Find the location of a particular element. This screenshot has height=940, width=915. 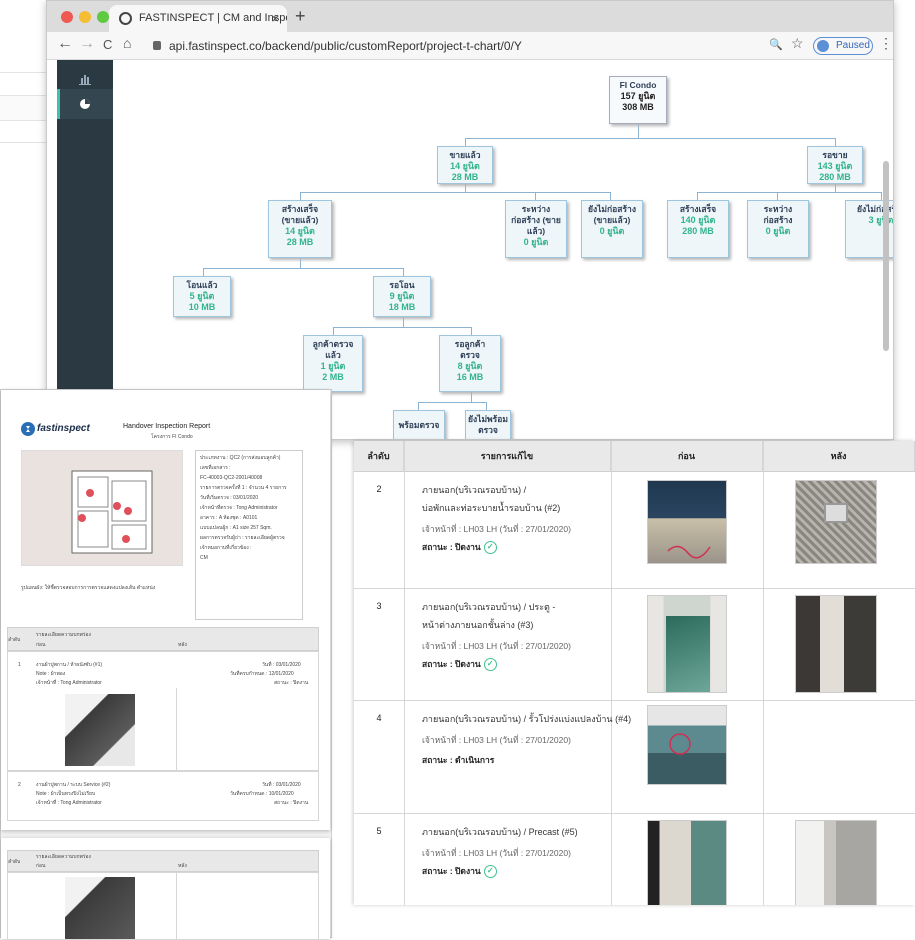

browser-tab: FASTINSPECT | CM and Inspec × is located at coordinates (198, 18).